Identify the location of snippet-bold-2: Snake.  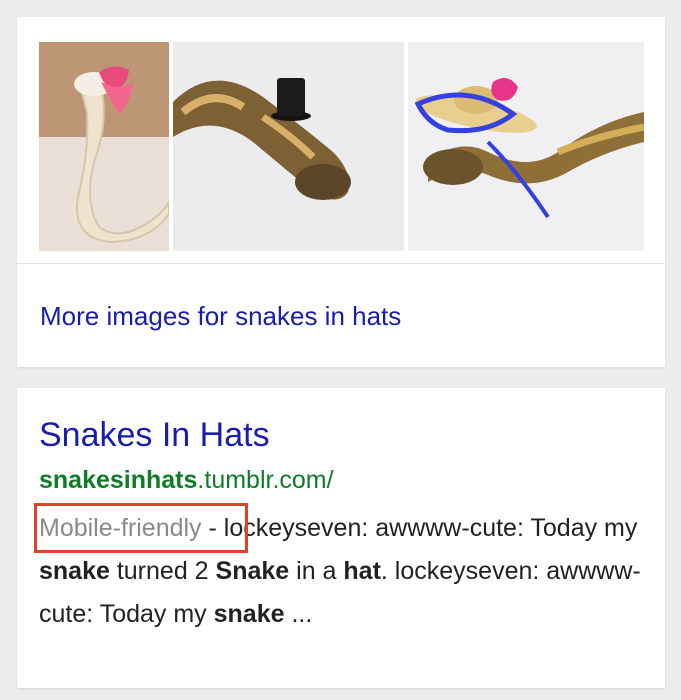
(252, 571).